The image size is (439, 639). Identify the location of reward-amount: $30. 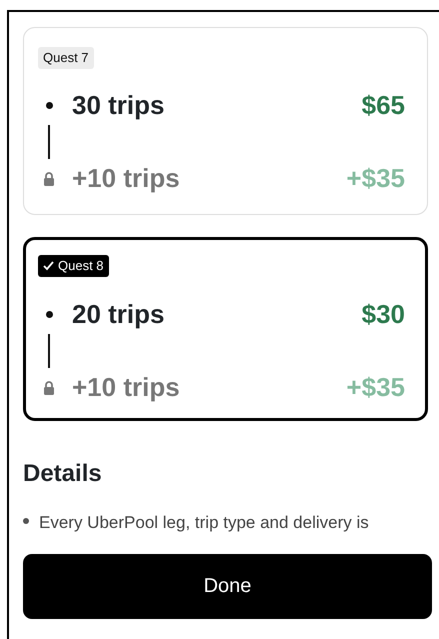
(383, 314).